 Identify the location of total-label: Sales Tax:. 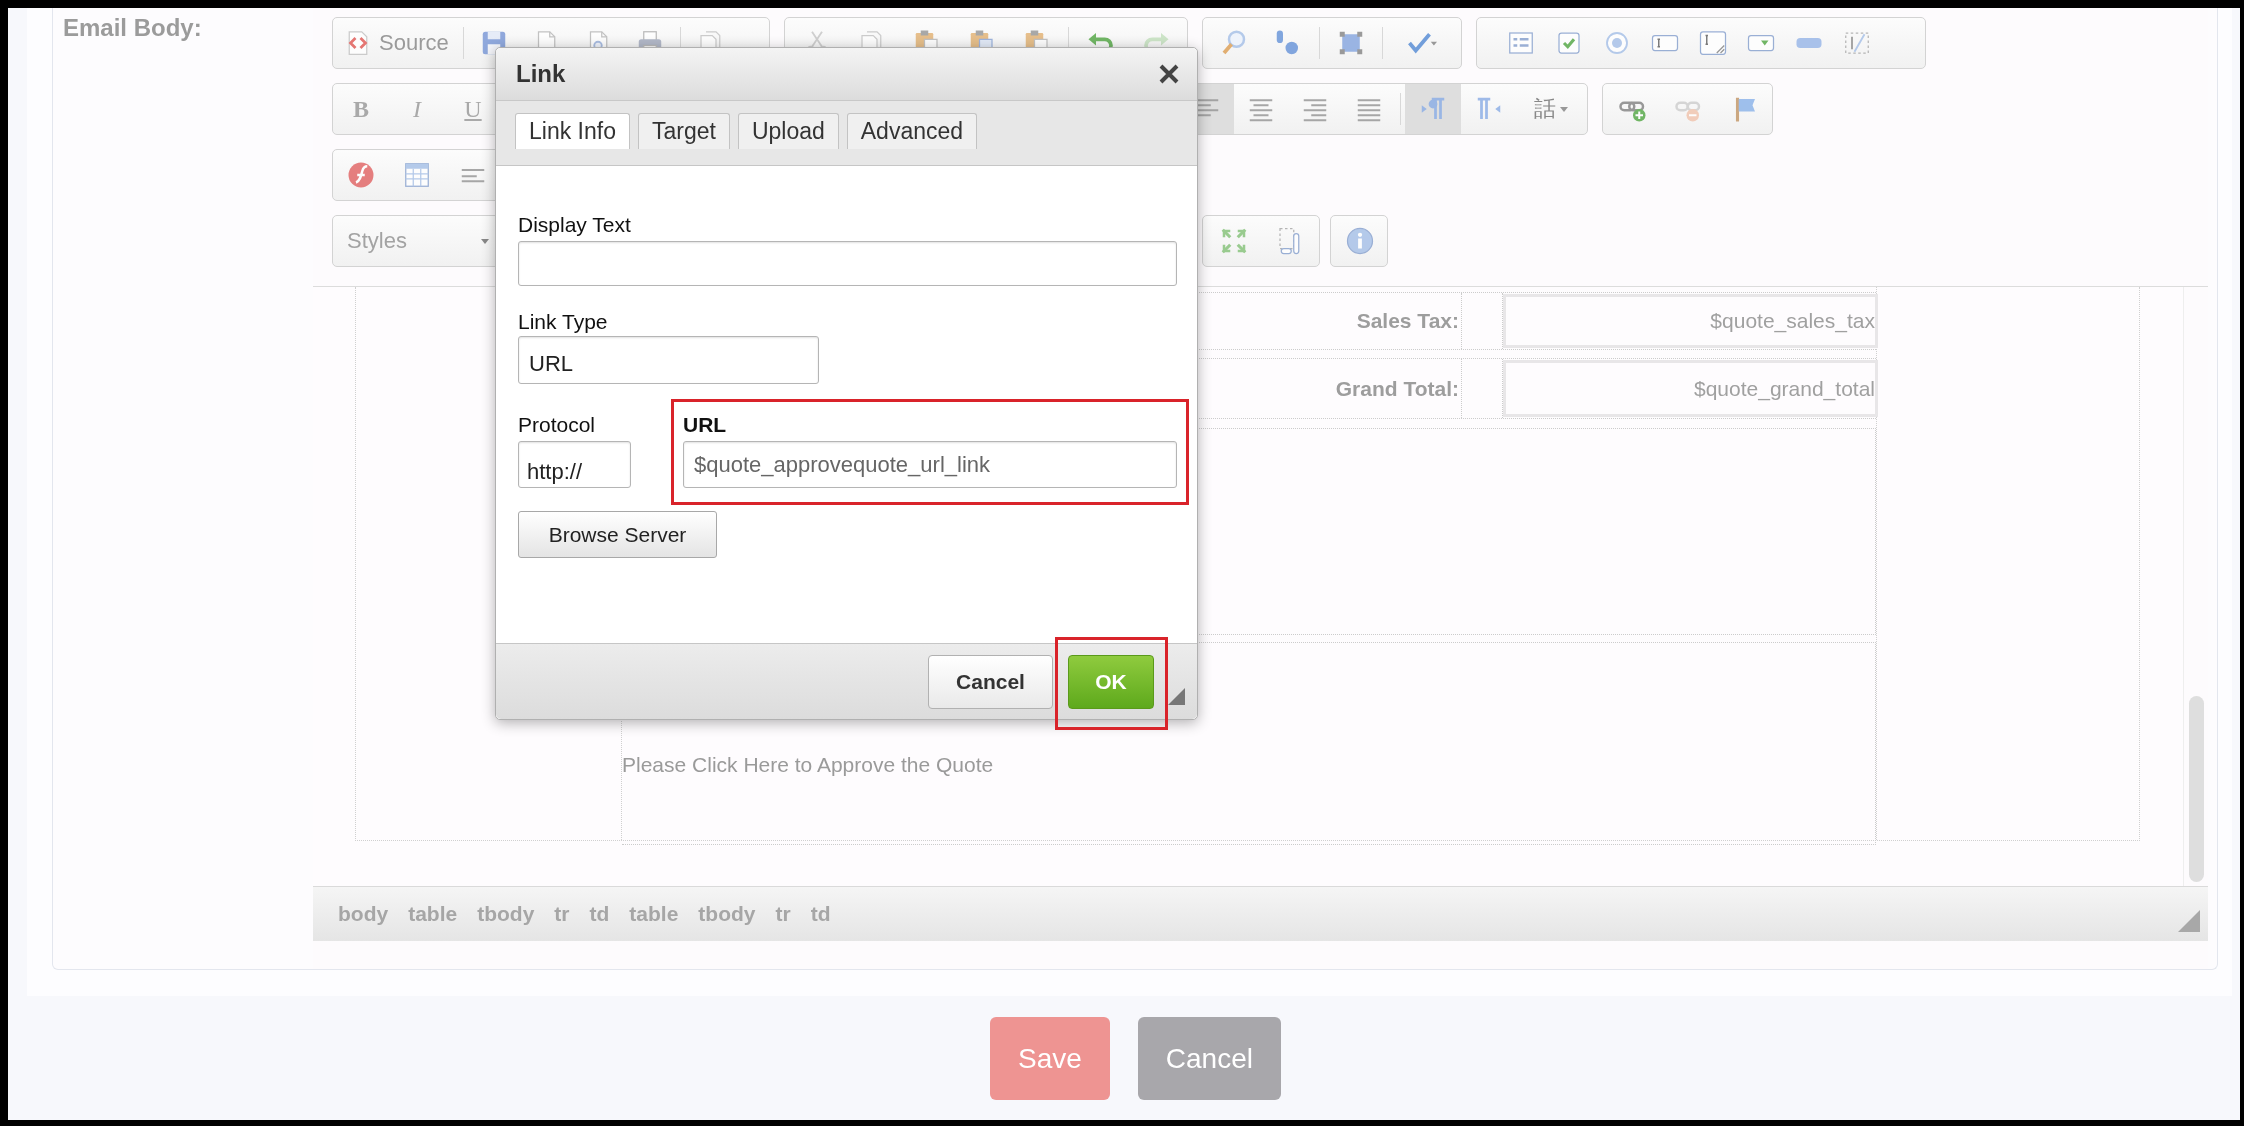
(1408, 321).